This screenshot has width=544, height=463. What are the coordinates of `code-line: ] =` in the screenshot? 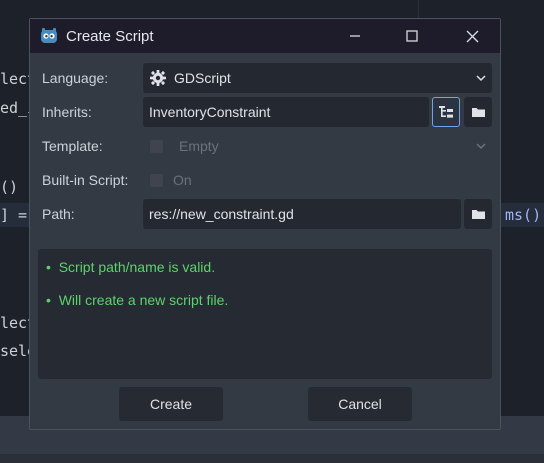 It's located at (14, 215).